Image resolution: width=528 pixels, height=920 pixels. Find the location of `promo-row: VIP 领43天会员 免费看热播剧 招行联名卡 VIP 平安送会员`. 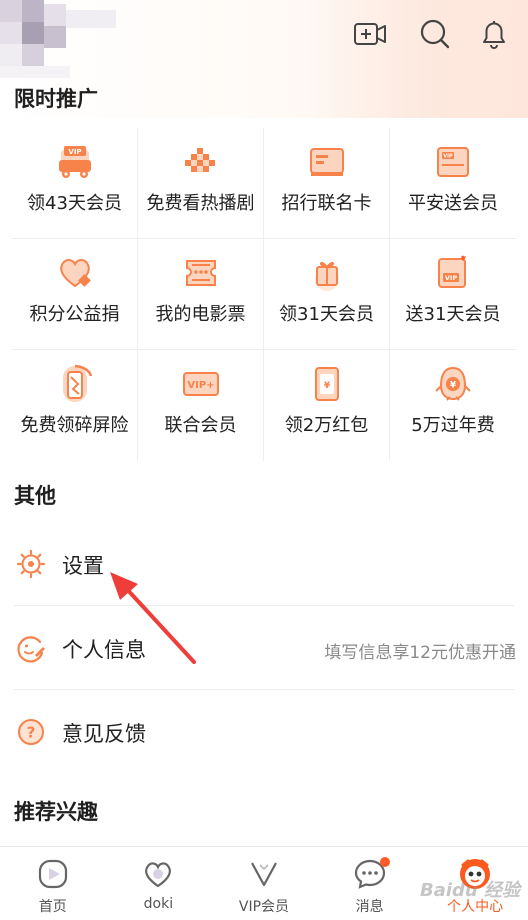

promo-row: VIP 领43天会员 免费看热播剧 招行联名卡 VIP 平安送会员 is located at coordinates (264, 183).